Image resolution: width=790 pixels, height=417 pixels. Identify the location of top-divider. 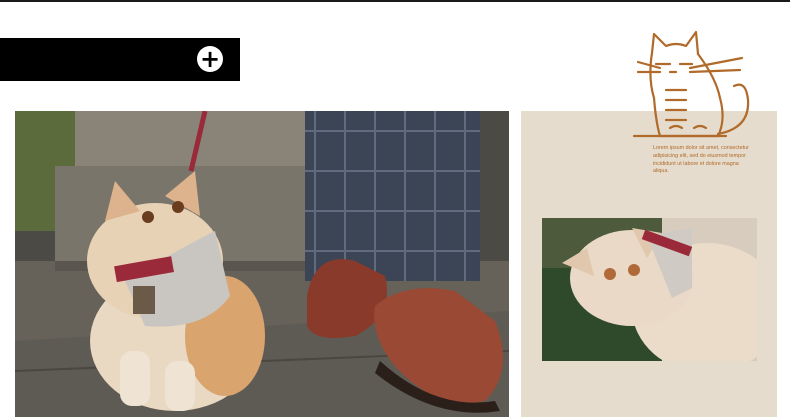
(395, 1).